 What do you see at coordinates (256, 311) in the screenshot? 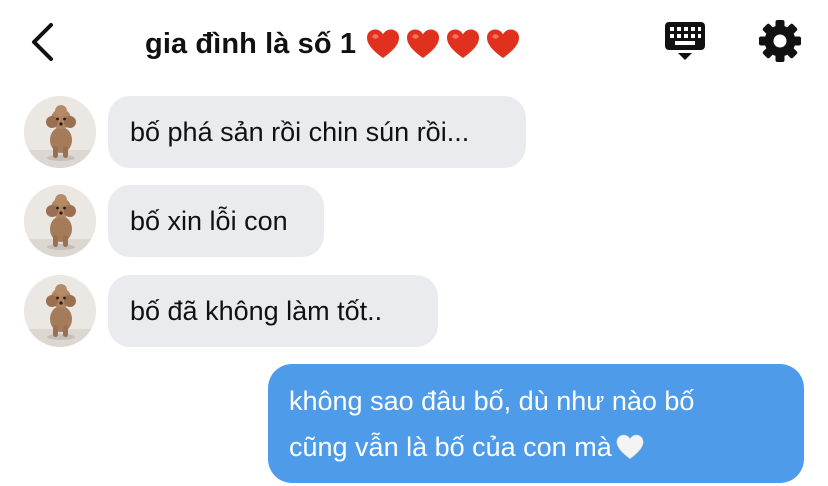
I see `message-text: bố đã không làm tốt..` at bounding box center [256, 311].